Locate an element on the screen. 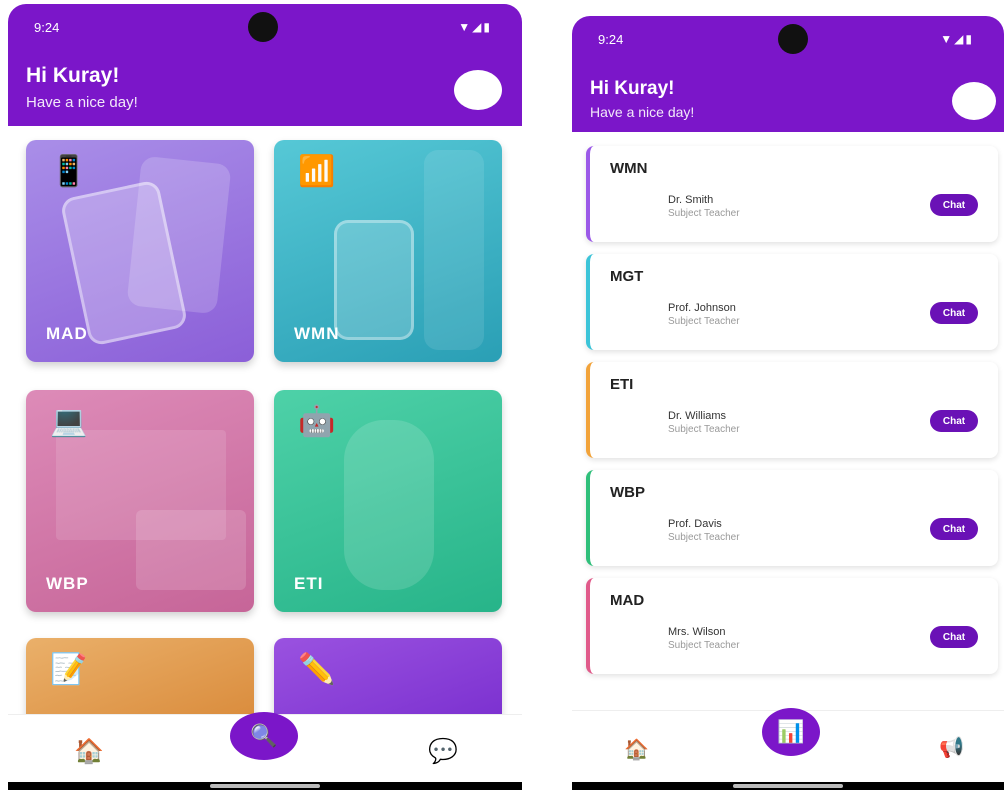 The image size is (1006, 796). teacher-name: Mrs. Wilson is located at coordinates (697, 632).